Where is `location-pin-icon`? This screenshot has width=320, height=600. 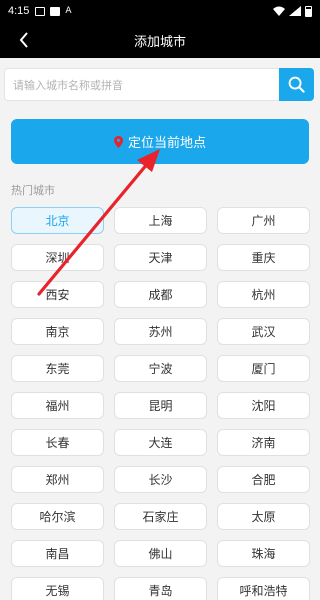
location-pin-icon is located at coordinates (118, 141).